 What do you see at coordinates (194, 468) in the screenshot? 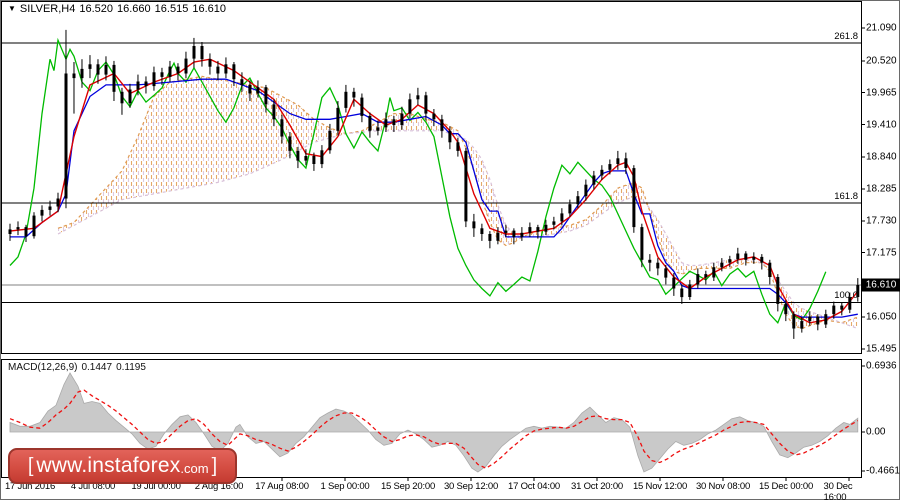
I see `watermark-suffix: .com` at bounding box center [194, 468].